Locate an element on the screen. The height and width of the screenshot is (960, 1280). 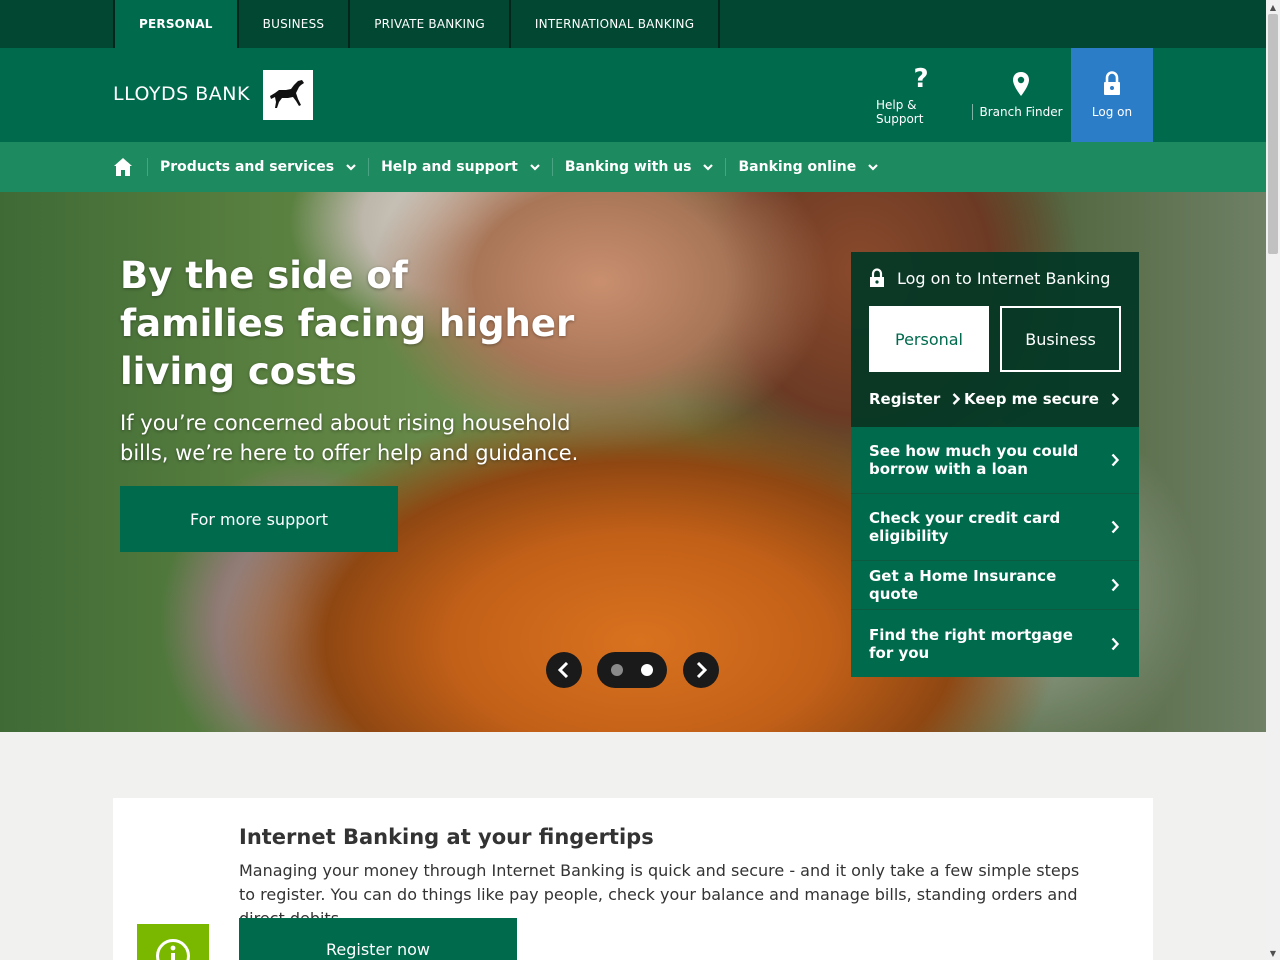
quick-link-label: Check your credit card eligibility is located at coordinates (965, 527).